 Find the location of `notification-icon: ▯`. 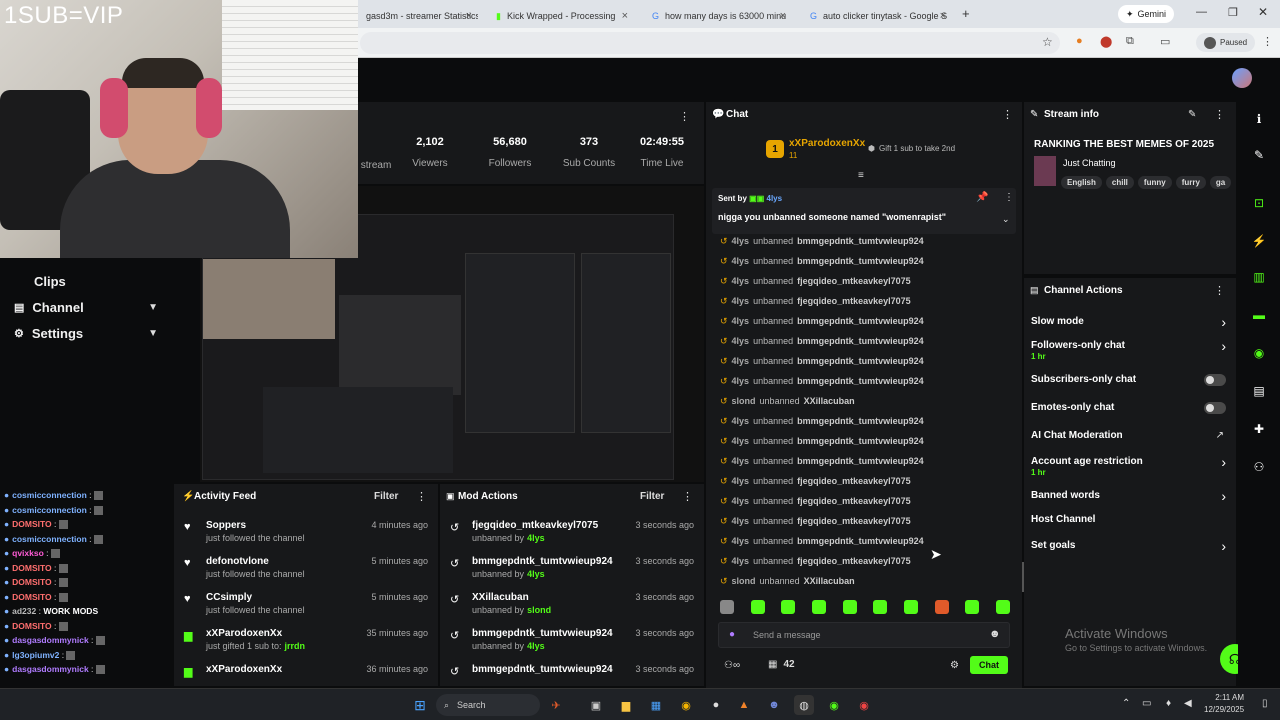

notification-icon: ▯ is located at coordinates (1265, 703).